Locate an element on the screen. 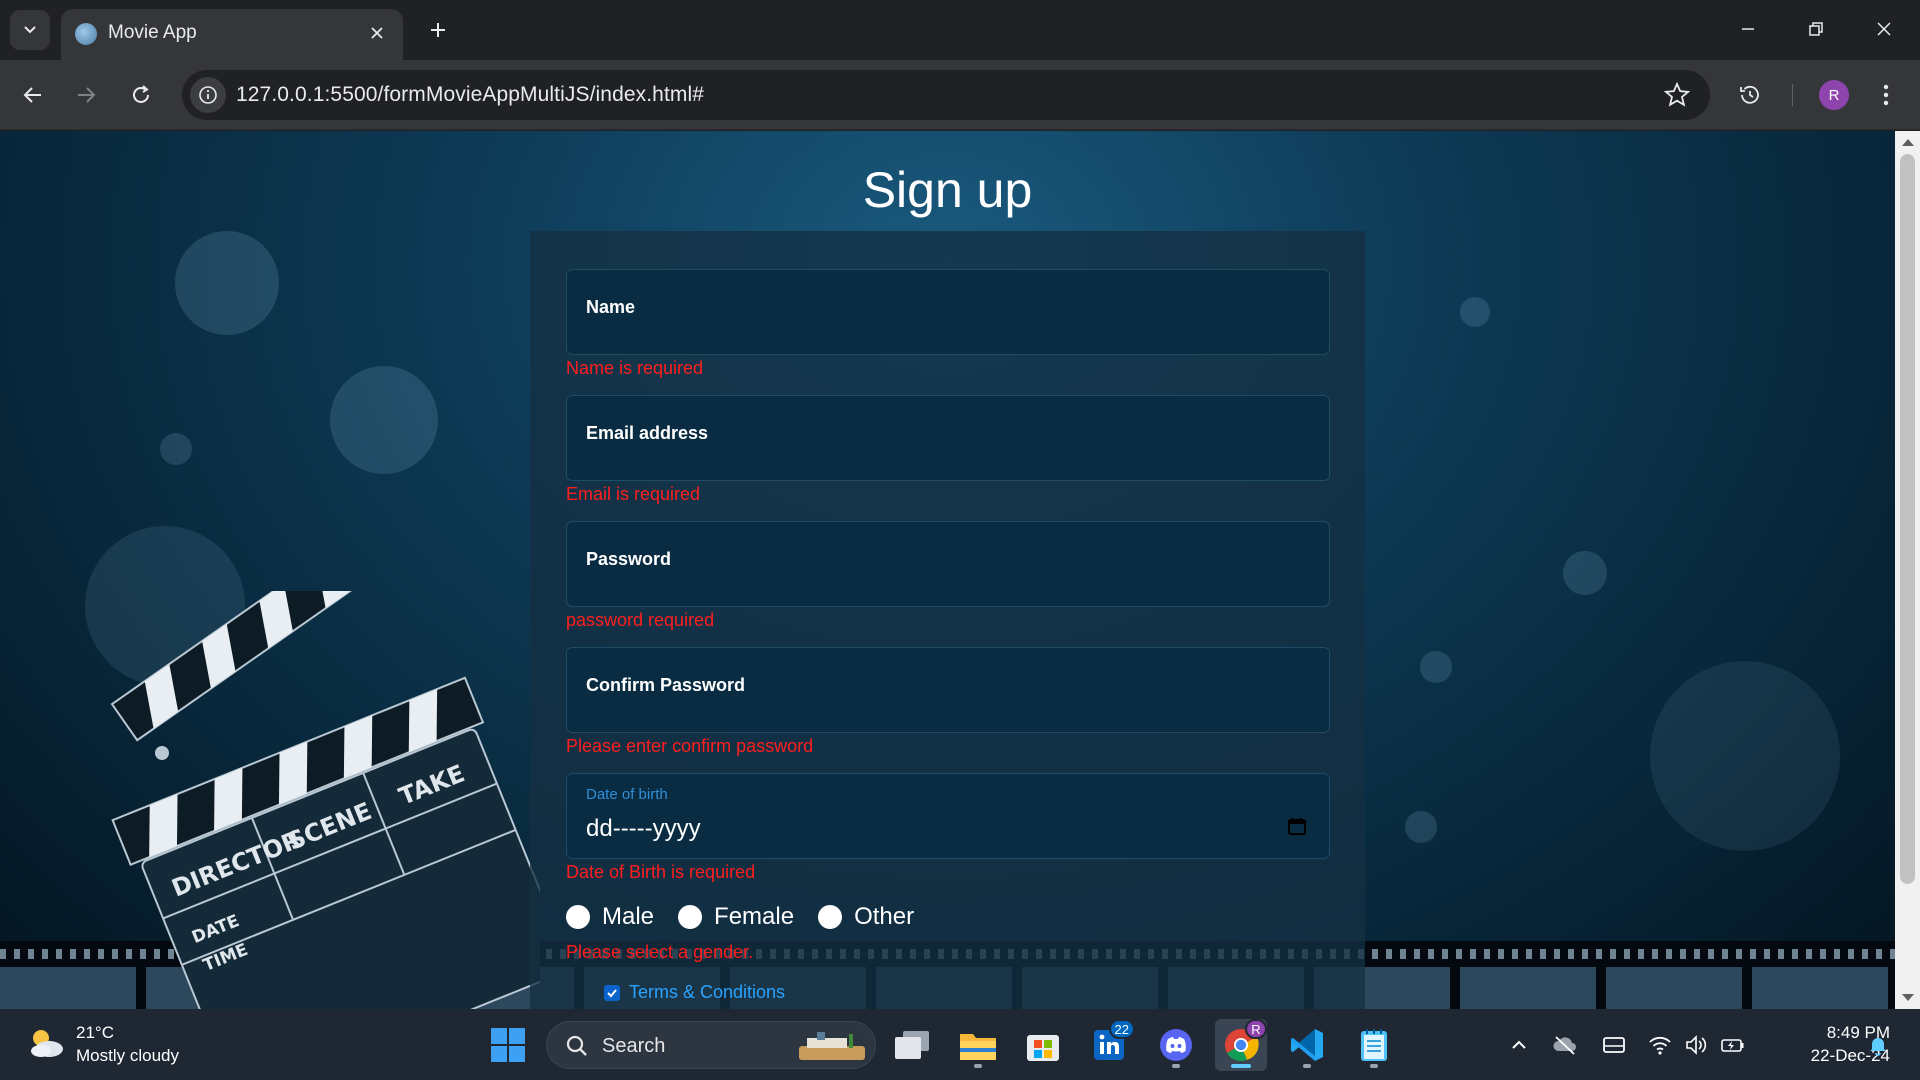  email-field-label: Email address is located at coordinates (647, 433).